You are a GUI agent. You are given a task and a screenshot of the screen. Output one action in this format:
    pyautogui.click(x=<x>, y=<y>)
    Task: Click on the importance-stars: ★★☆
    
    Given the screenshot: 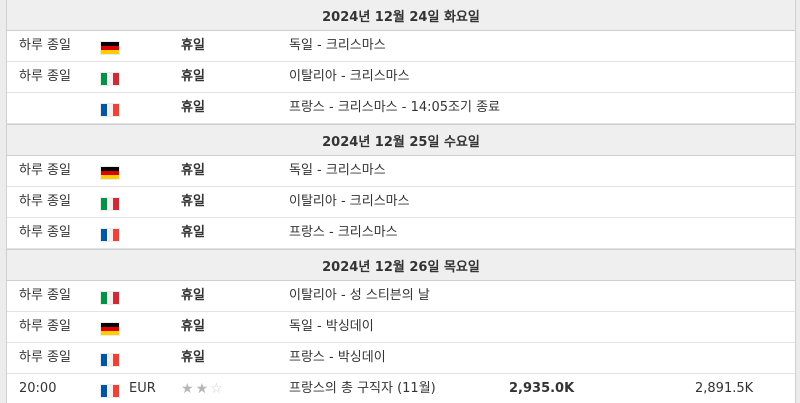 What is the action you would take?
    pyautogui.click(x=203, y=388)
    